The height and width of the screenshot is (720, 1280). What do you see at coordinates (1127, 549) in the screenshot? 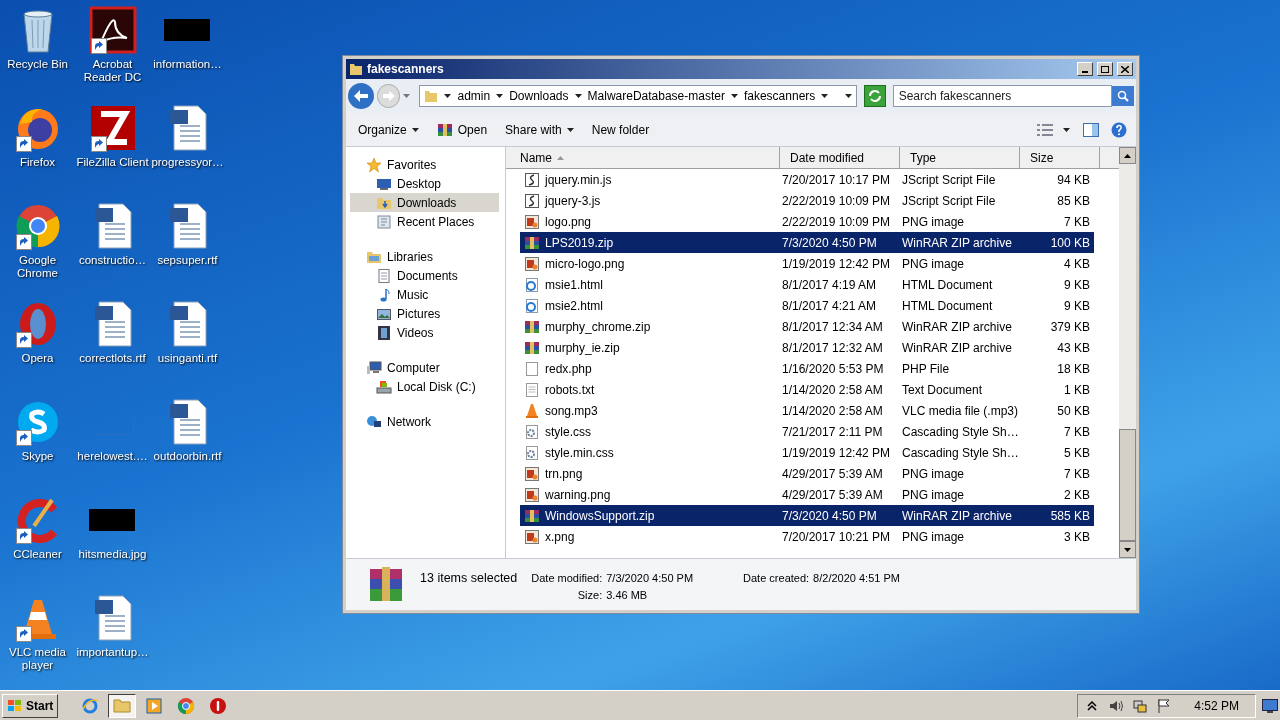
I see `scroll-down-button` at bounding box center [1127, 549].